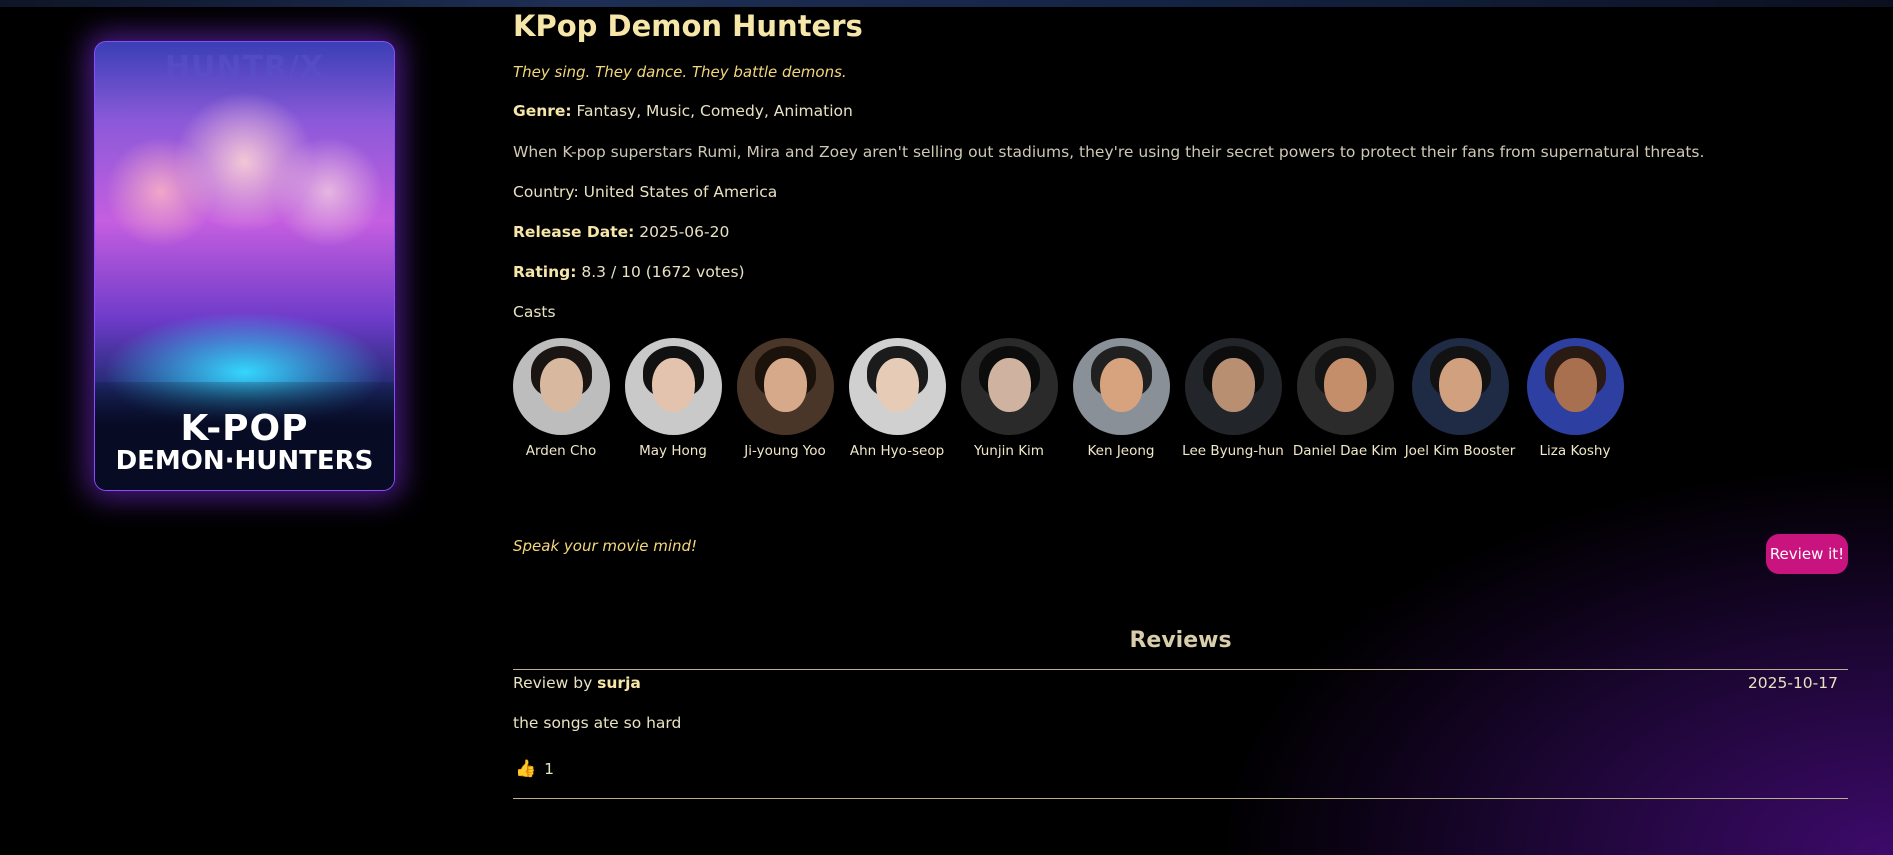 This screenshot has width=1893, height=855. I want to click on review-author-line: Review by surja, so click(577, 683).